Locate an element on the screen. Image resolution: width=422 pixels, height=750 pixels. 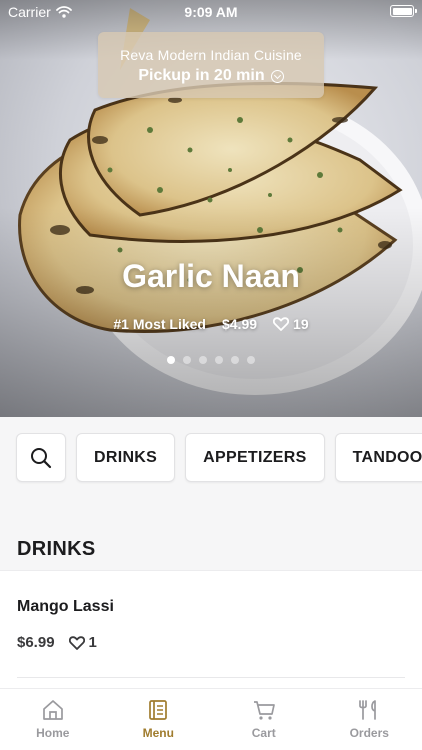
tab-orders-label: Orders is located at coordinates (369, 733).